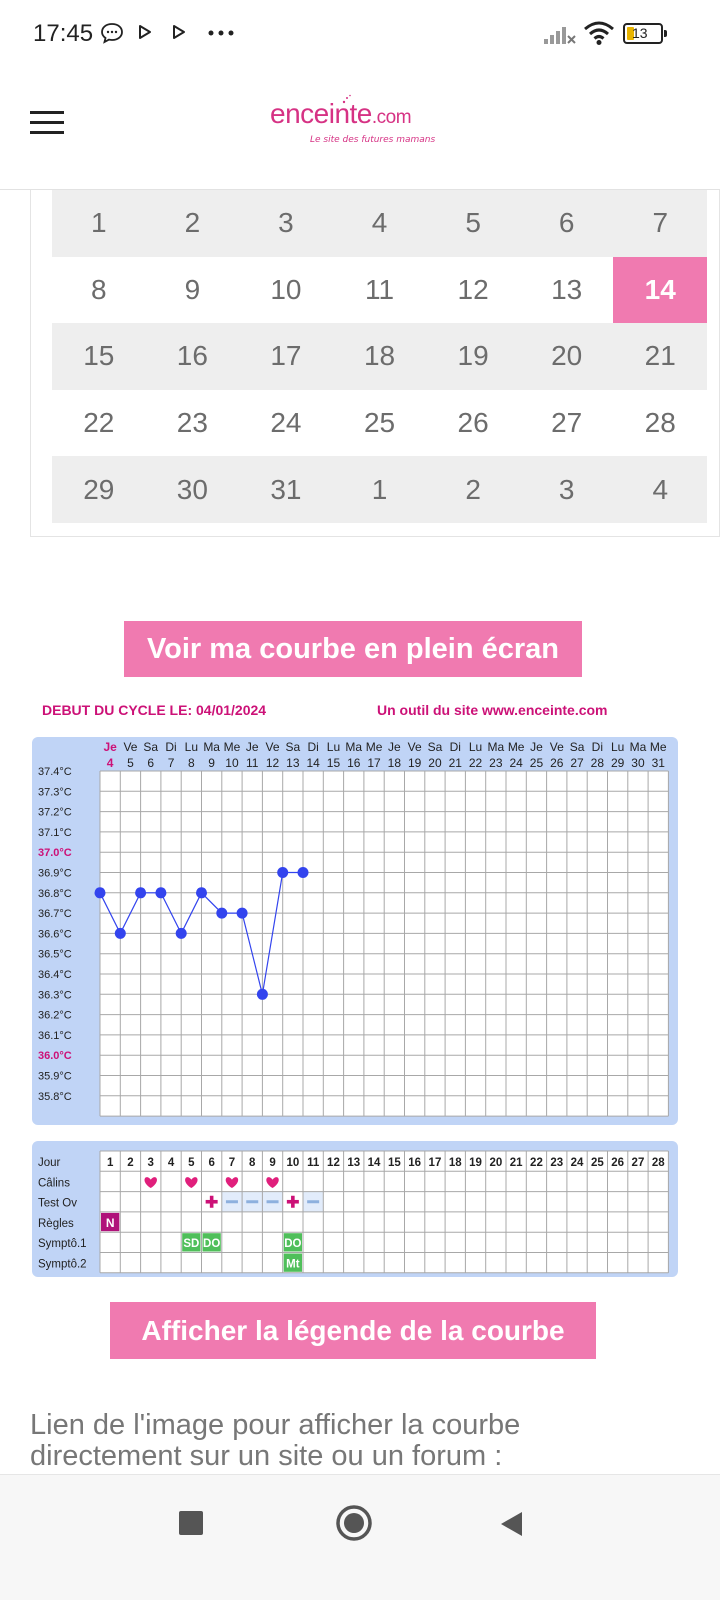  Describe the element at coordinates (47, 123) in the screenshot. I see `hamburger-menu-icon` at that location.